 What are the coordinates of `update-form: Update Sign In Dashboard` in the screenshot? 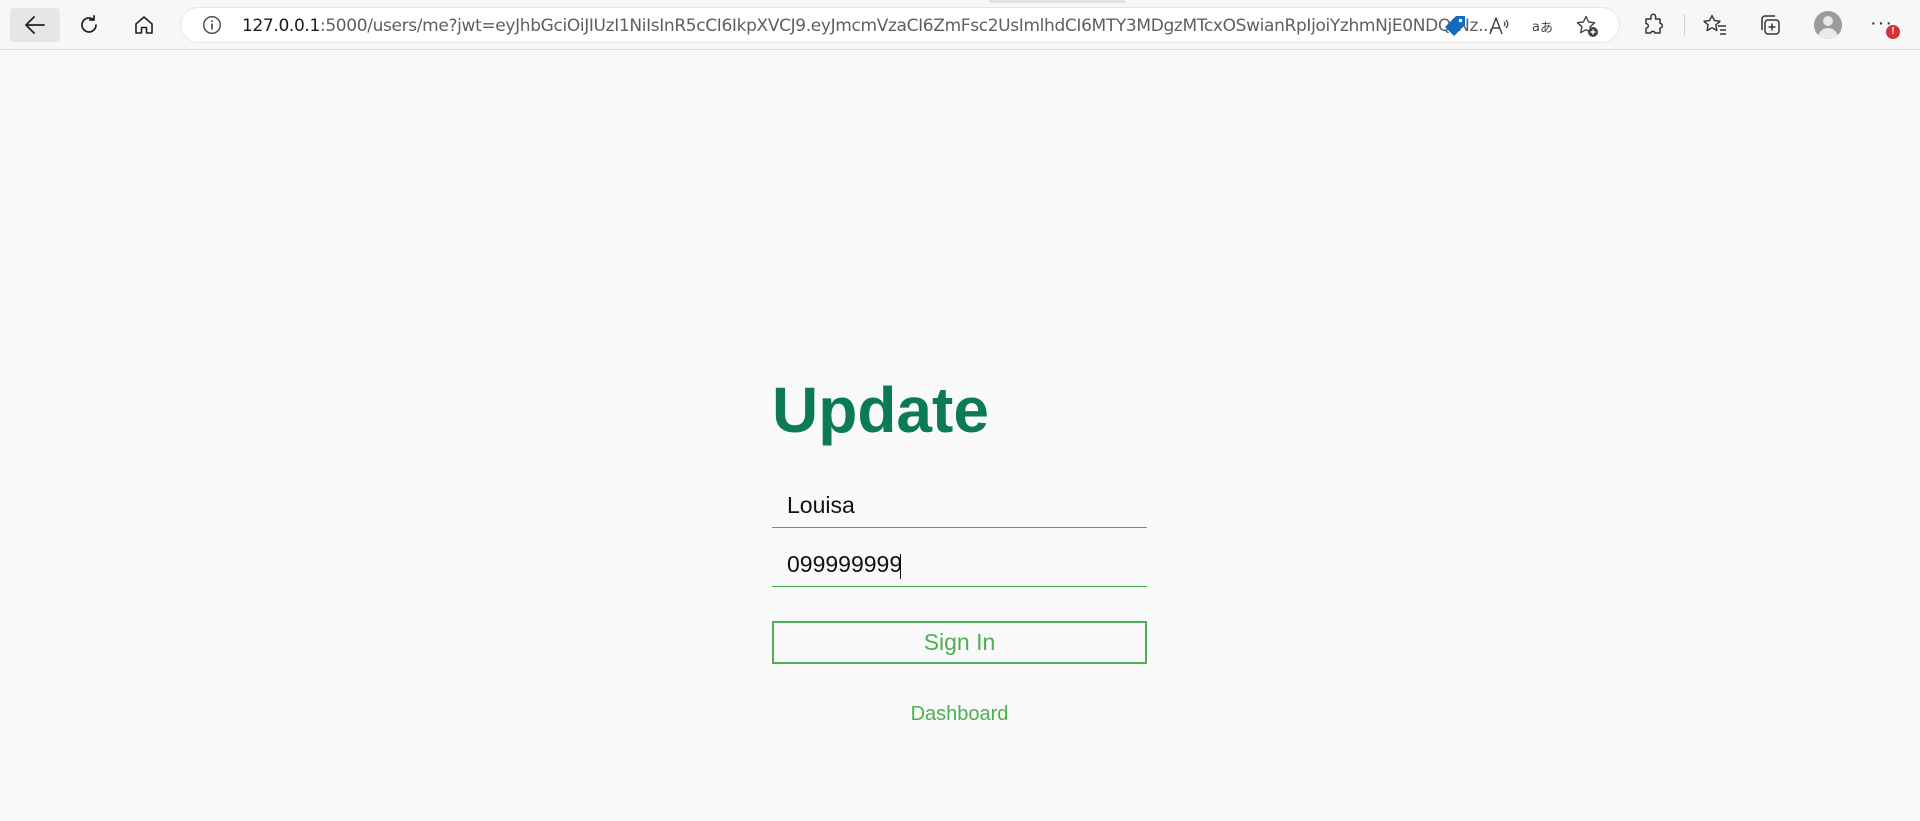 It's located at (959, 549).